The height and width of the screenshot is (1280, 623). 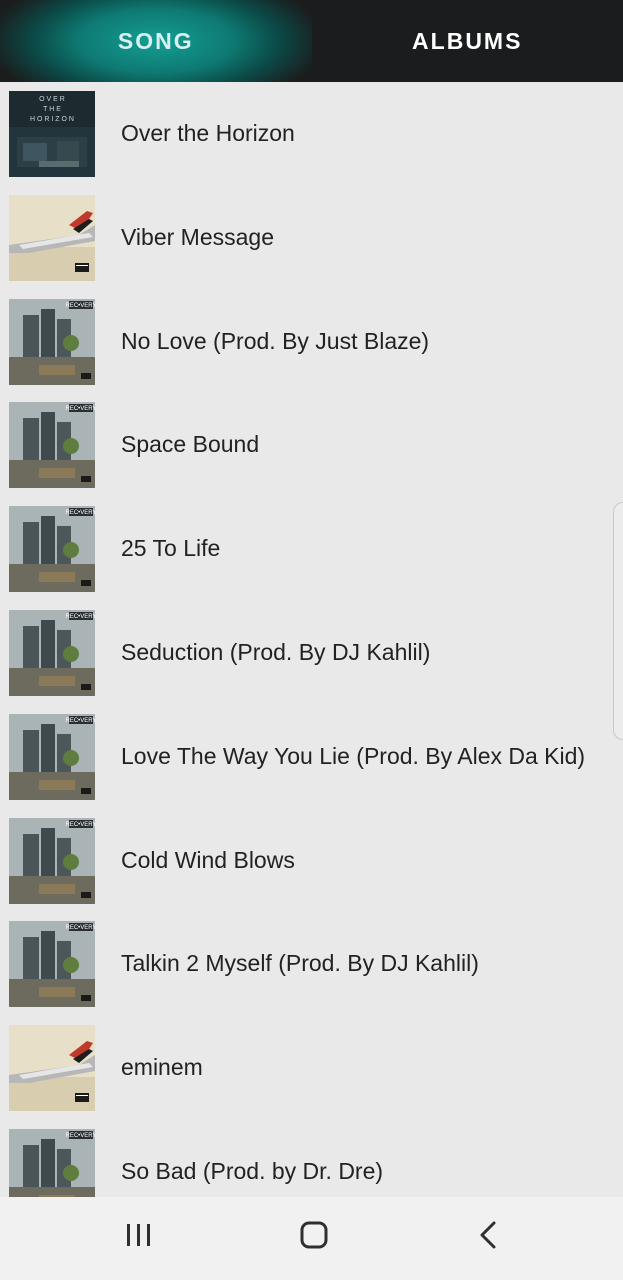 I want to click on back-button, so click(x=488, y=1237).